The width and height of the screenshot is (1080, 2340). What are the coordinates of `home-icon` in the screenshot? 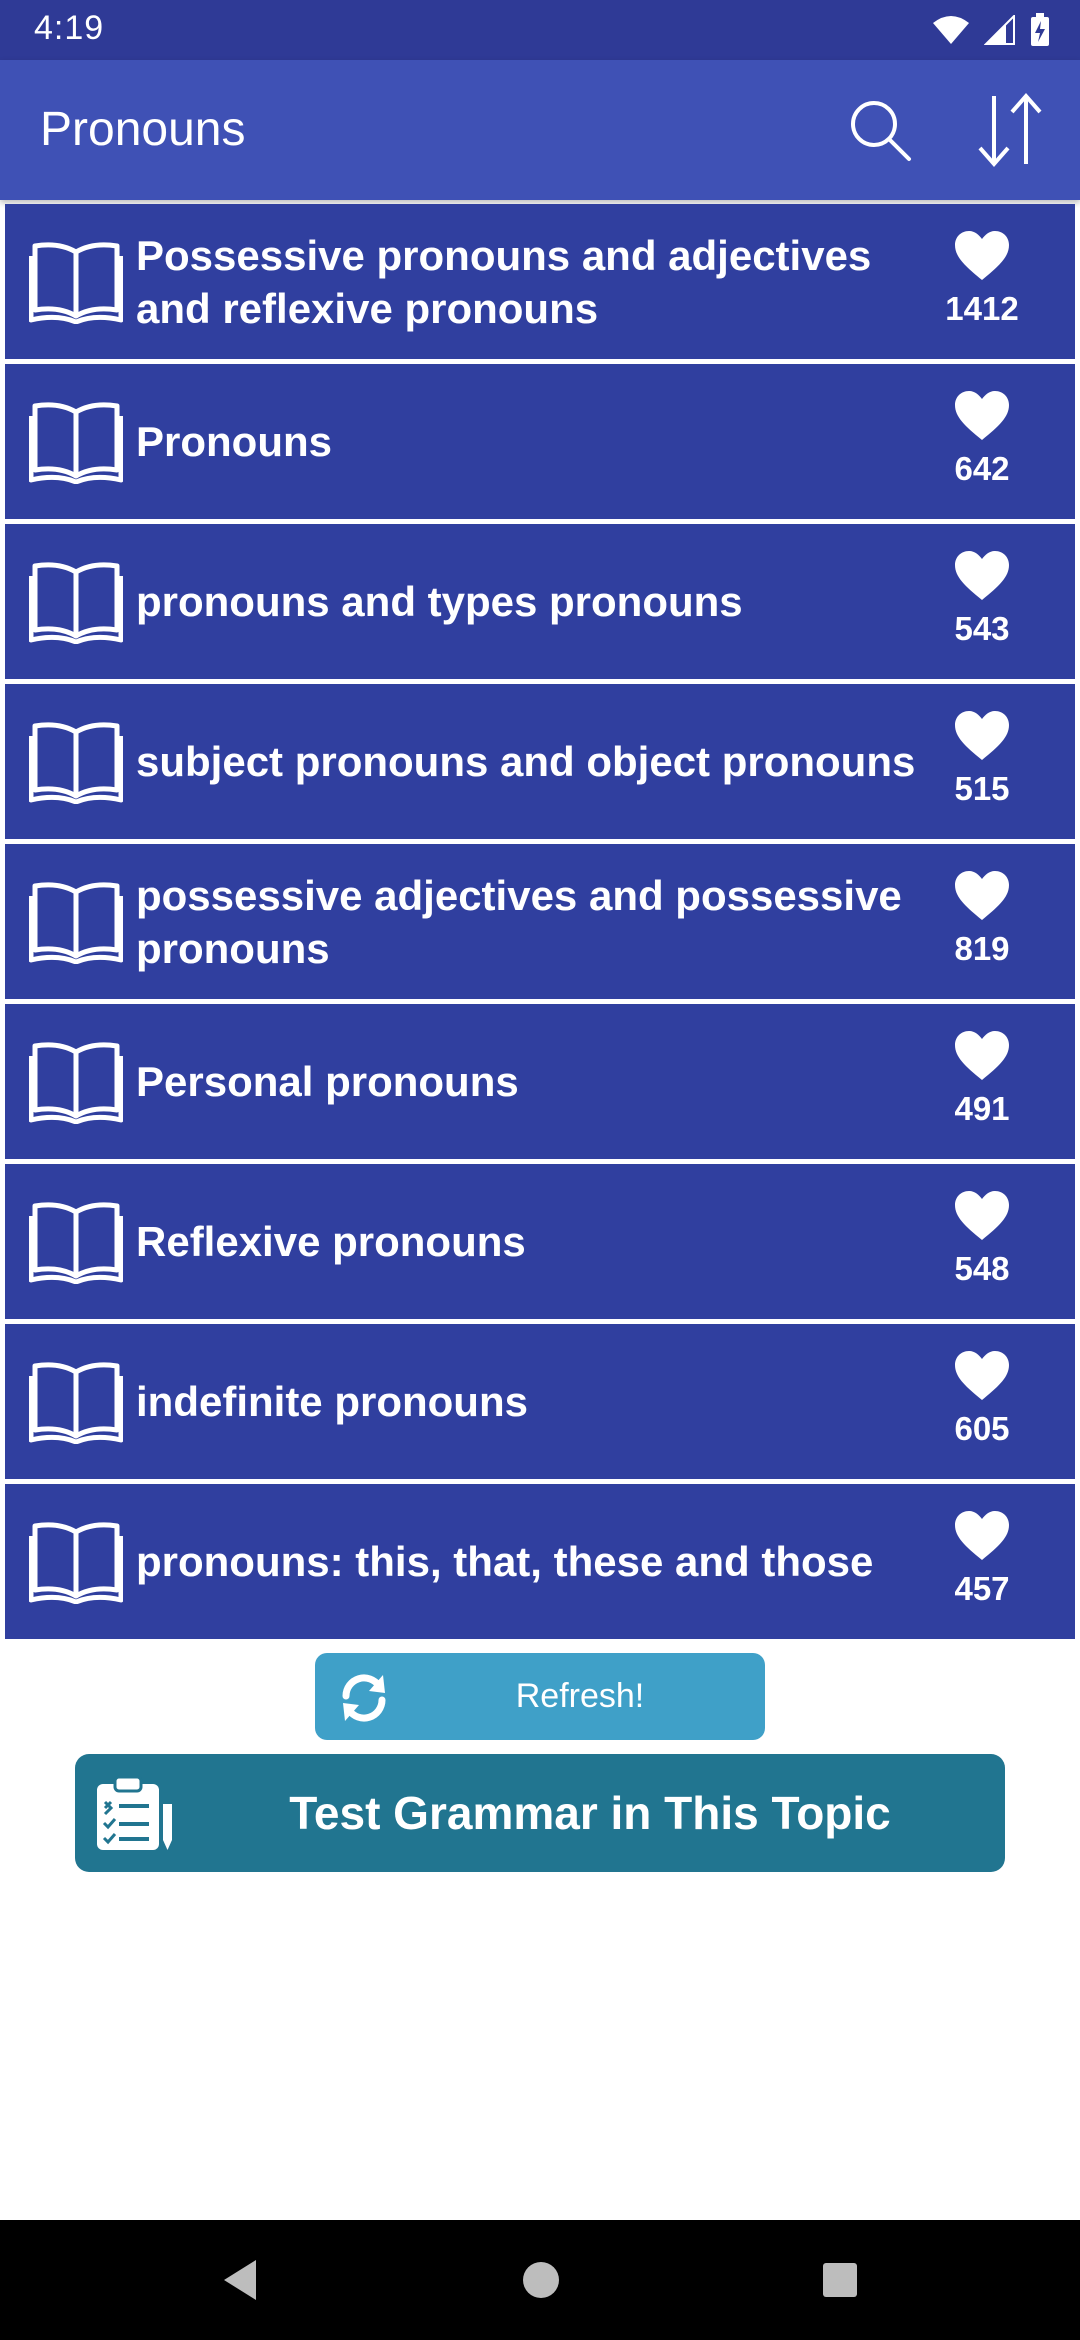 It's located at (541, 2280).